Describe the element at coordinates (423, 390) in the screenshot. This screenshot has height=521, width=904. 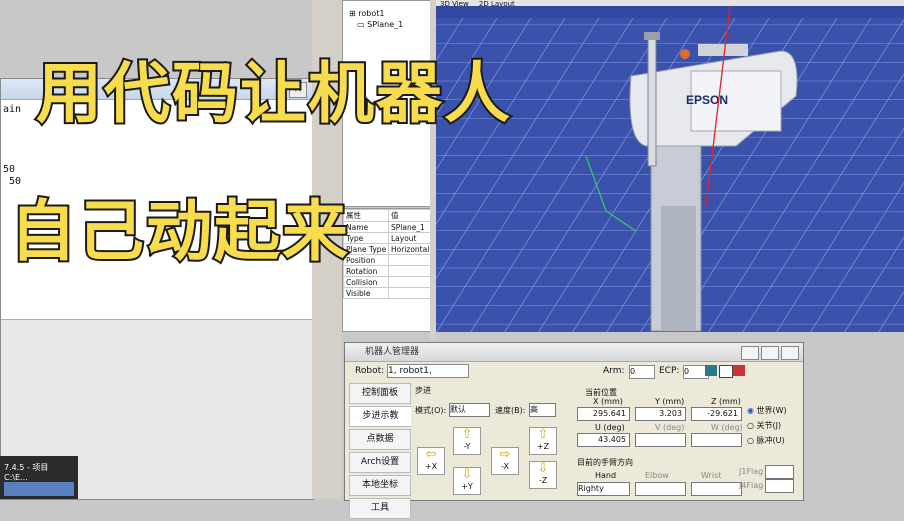
I see `step-group-label: 步进` at that location.